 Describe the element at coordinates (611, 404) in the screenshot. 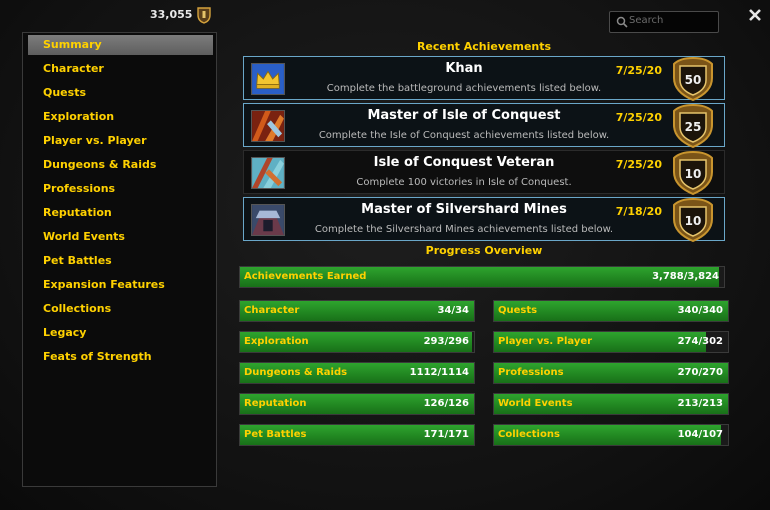

I see `category-progress-bar: World Events 213/213` at that location.